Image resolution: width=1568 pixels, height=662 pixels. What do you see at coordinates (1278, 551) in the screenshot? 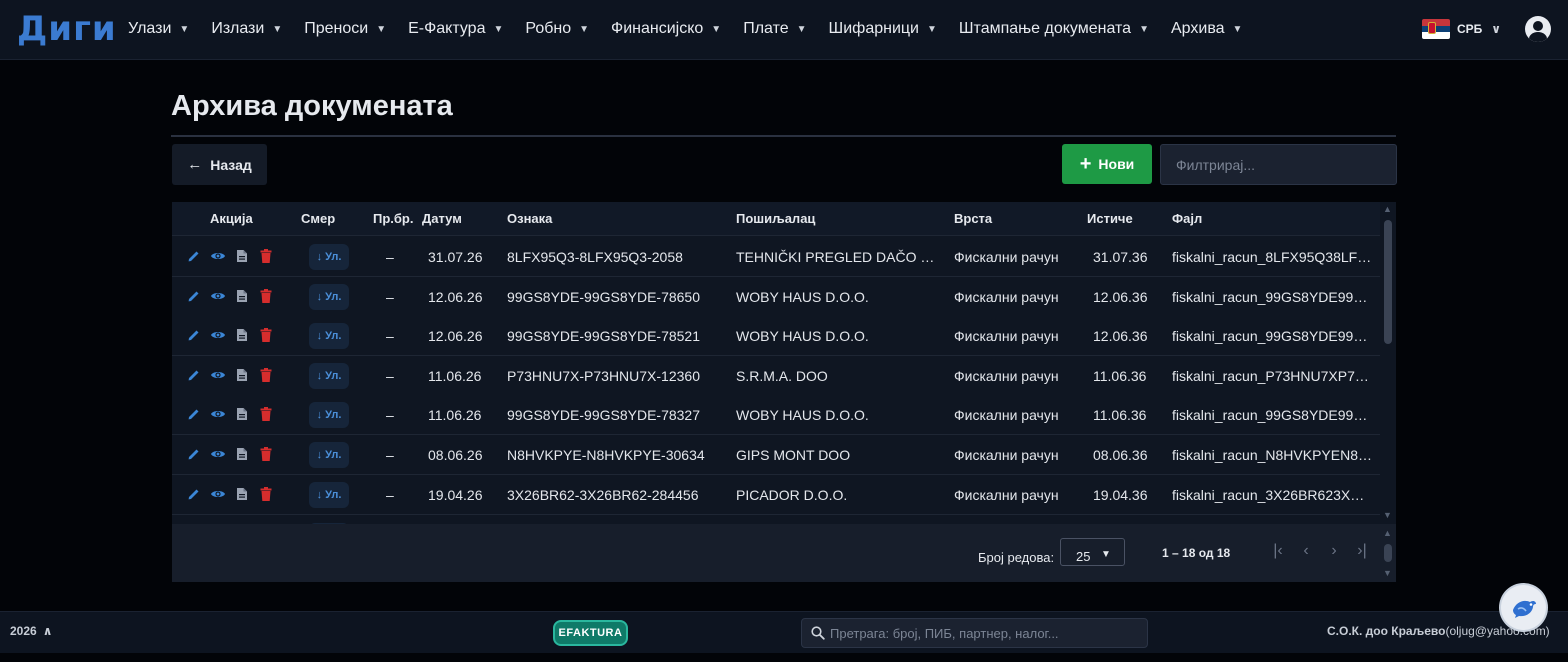
I see `first-page-icon: |‹` at bounding box center [1278, 551].